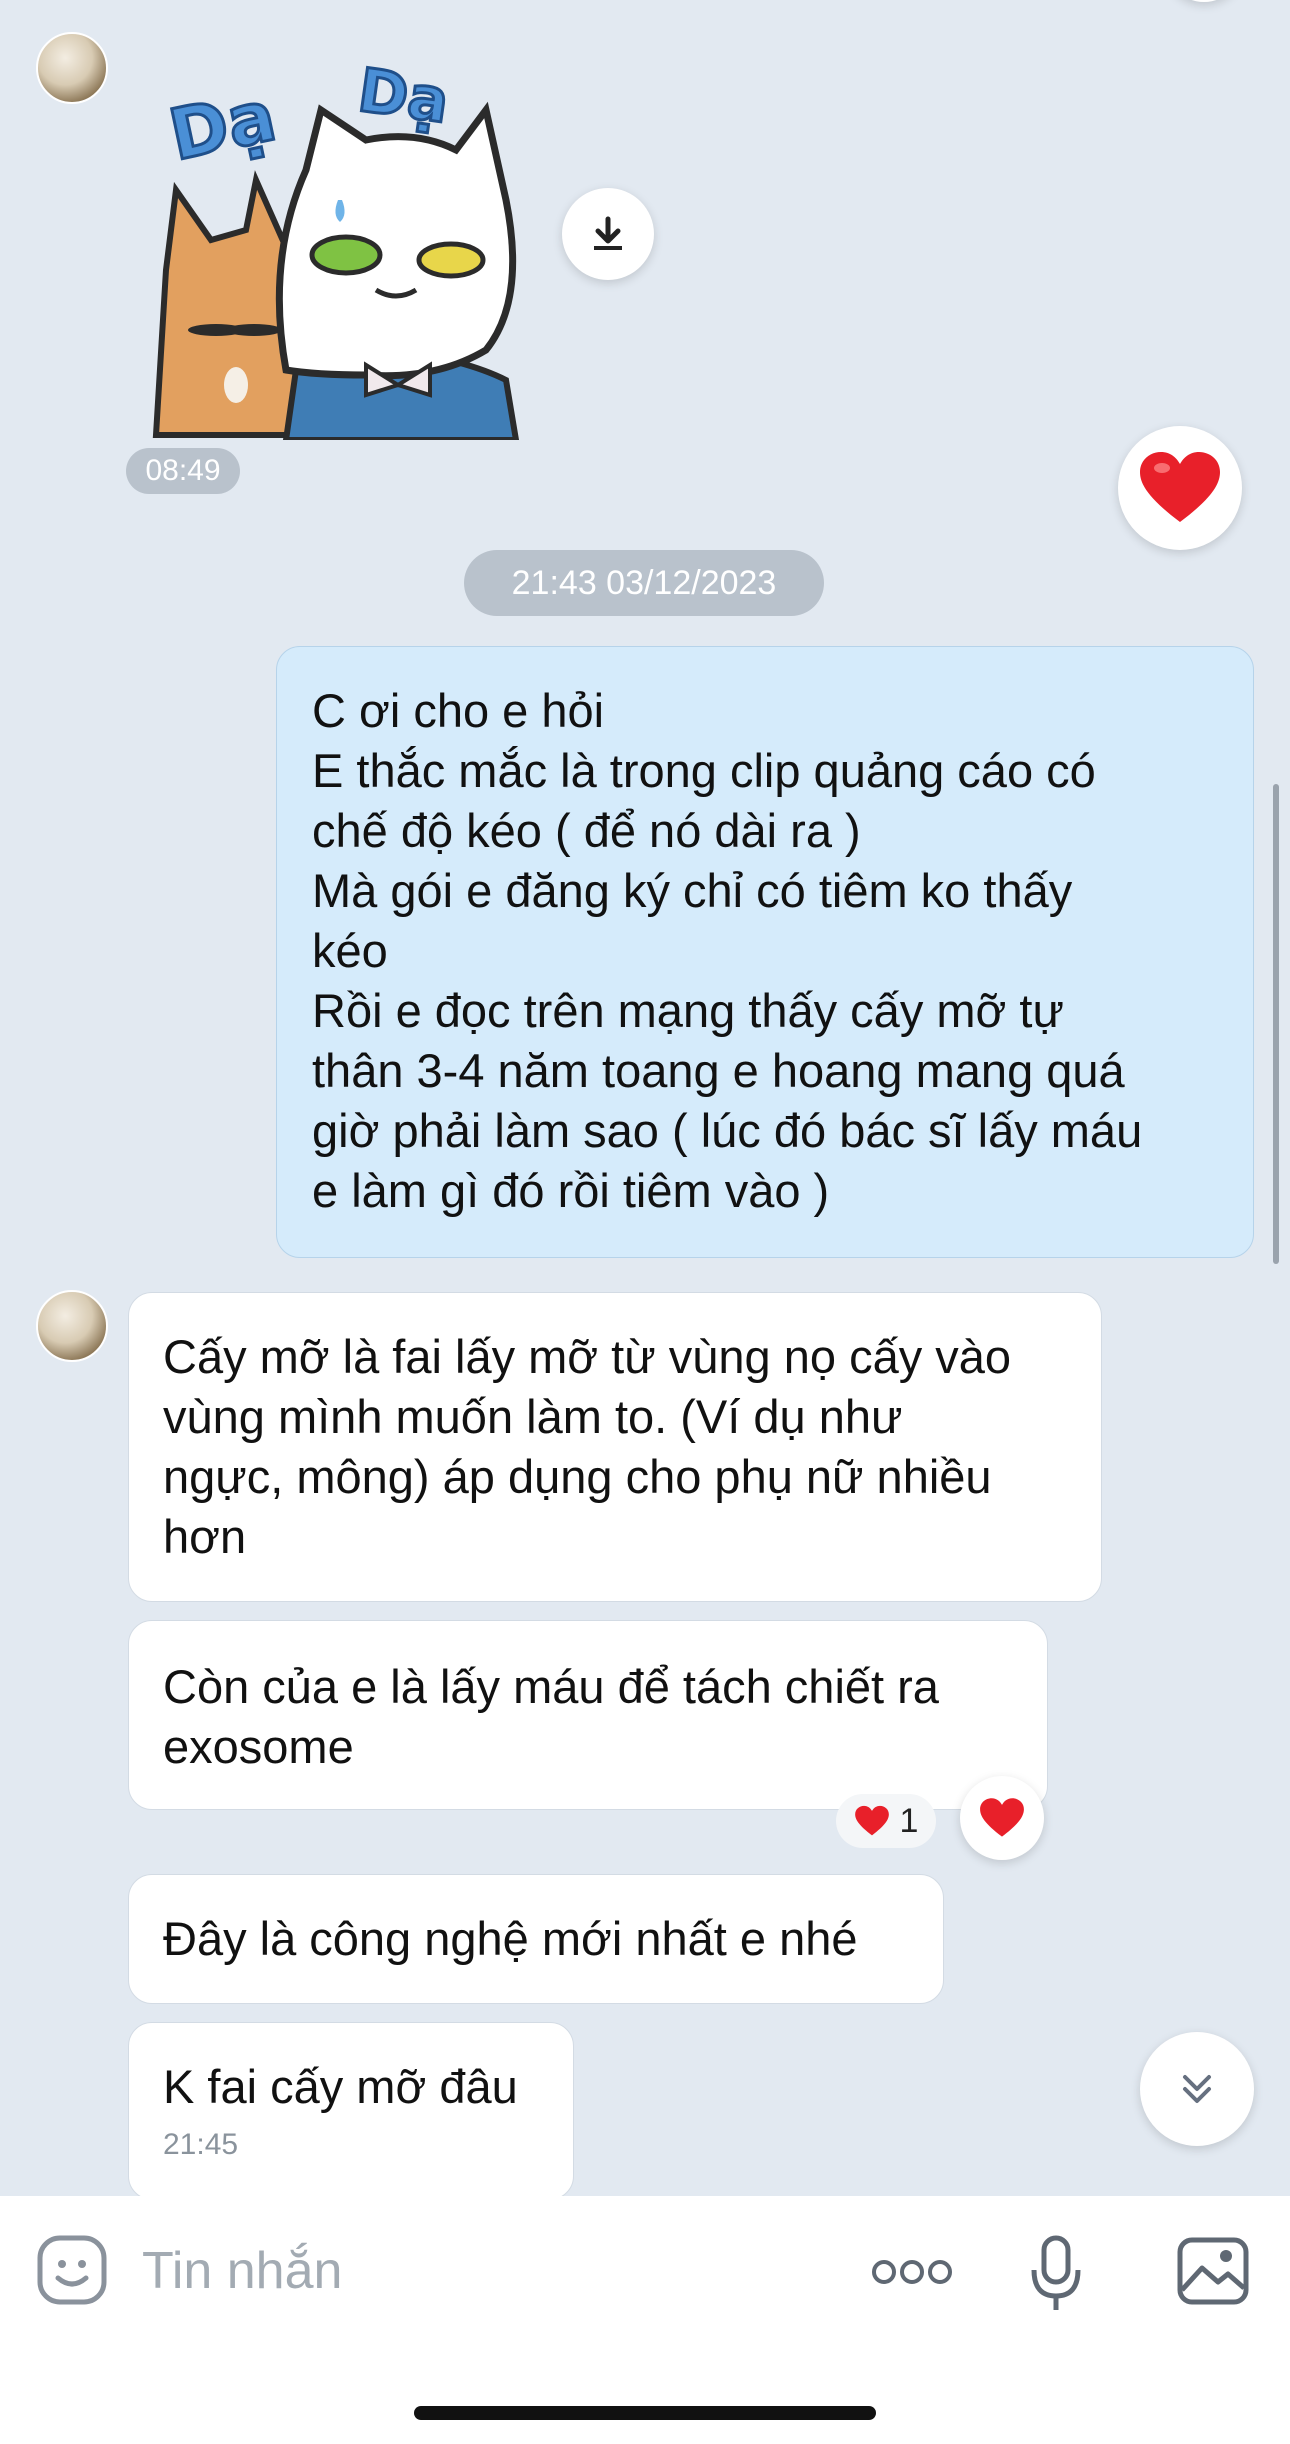 The image size is (1290, 2444). Describe the element at coordinates (571, 1190) in the screenshot. I see `message-line: e làm gì đó rồi tiêm vào )` at that location.